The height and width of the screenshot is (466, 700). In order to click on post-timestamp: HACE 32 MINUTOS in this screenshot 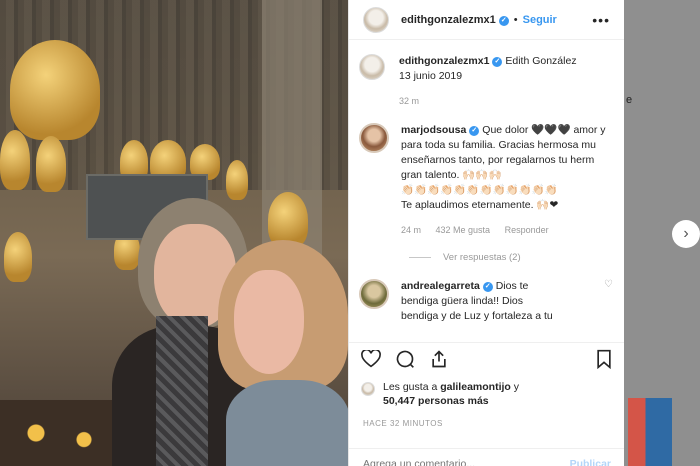, I will do `click(403, 423)`.